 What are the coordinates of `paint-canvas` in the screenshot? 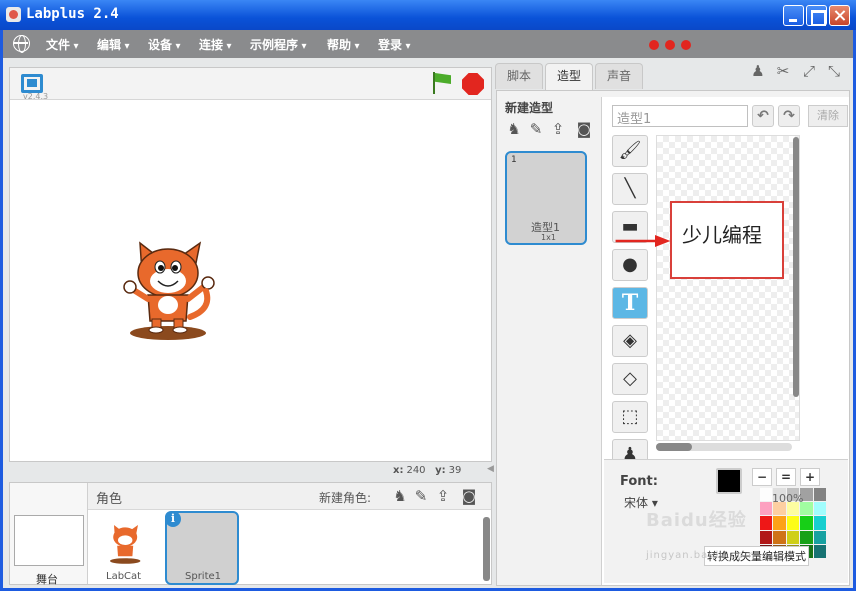 It's located at (728, 288).